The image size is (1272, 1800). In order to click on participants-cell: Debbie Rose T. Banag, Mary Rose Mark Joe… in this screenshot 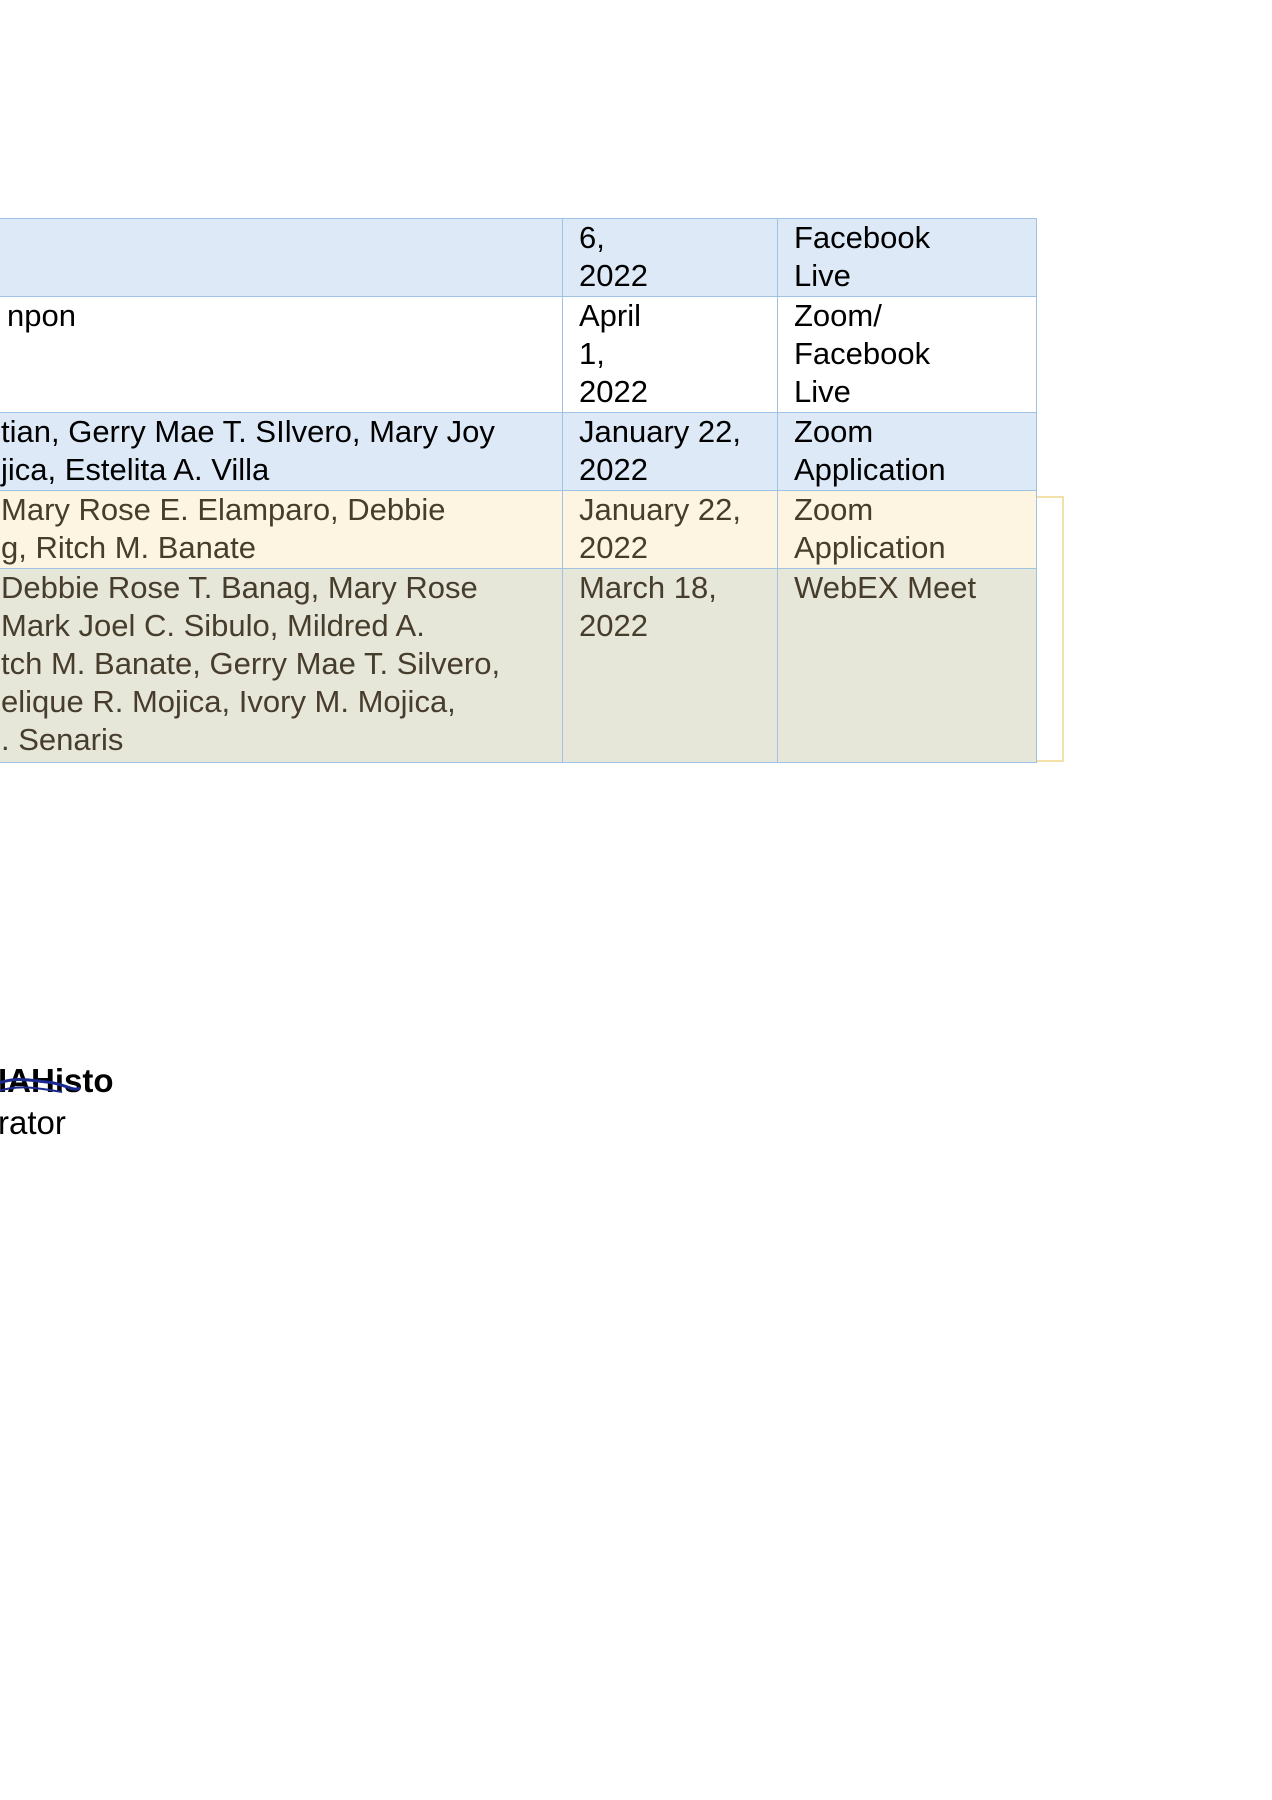, I will do `click(281, 665)`.